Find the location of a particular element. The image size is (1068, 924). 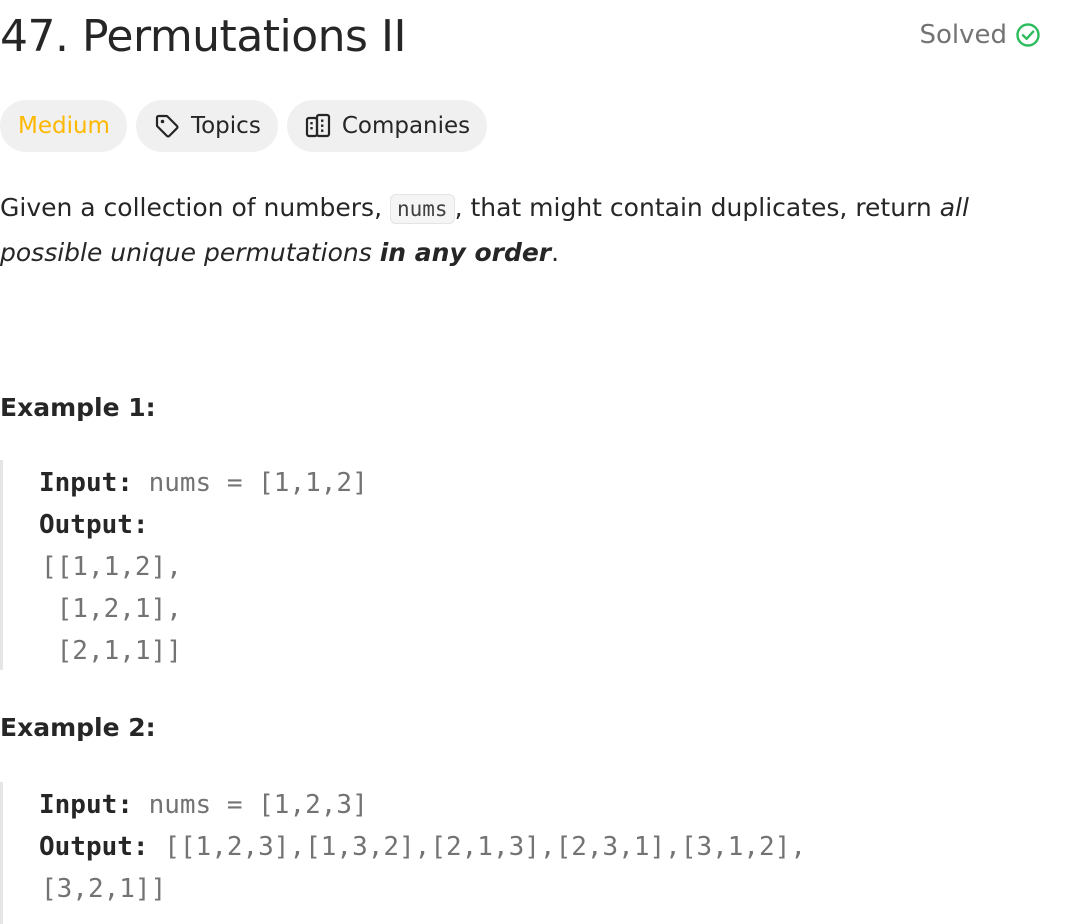

example-1-input: Input: nums = [1,1,2] is located at coordinates (203, 483).